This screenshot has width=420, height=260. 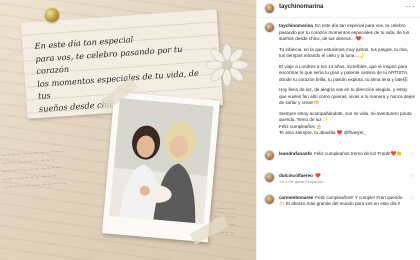 I want to click on comment-text: ❤️, so click(x=317, y=175).